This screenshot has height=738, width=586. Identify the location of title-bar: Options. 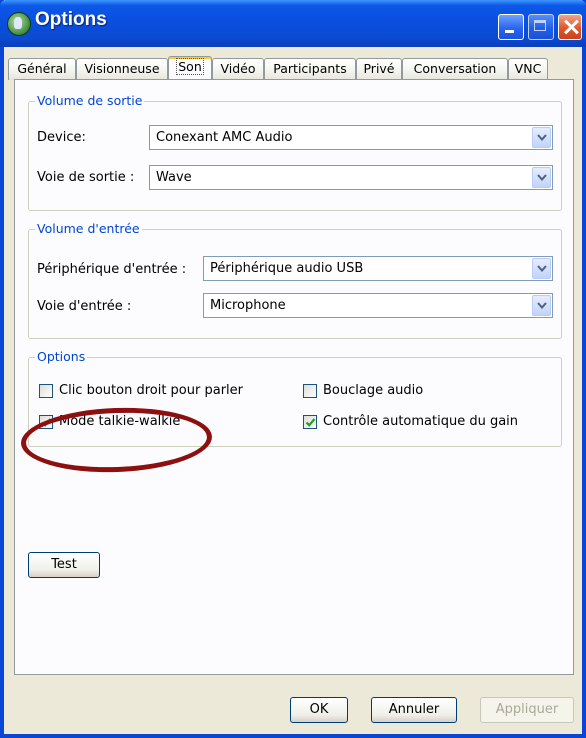
(293, 23).